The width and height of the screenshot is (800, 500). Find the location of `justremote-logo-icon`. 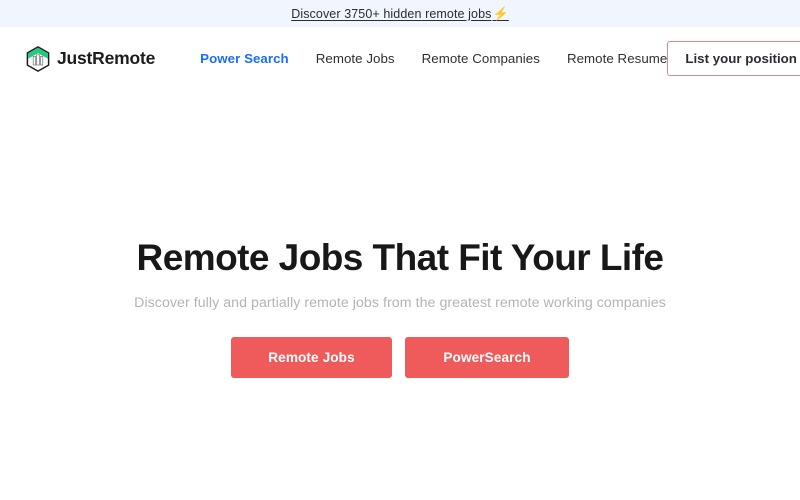

justremote-logo-icon is located at coordinates (38, 58).